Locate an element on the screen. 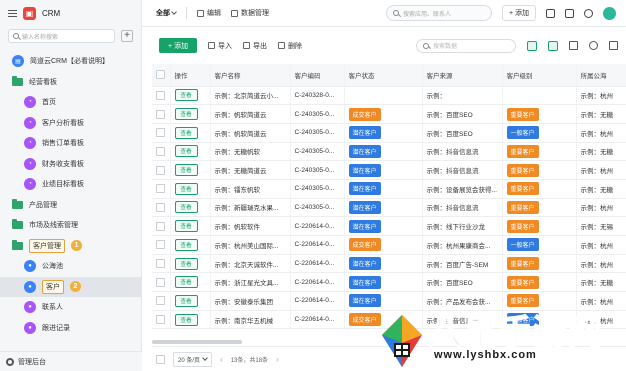 The image size is (626, 371). sidebar-item-finance: ◔ 财务收支看板 is located at coordinates (70, 164).